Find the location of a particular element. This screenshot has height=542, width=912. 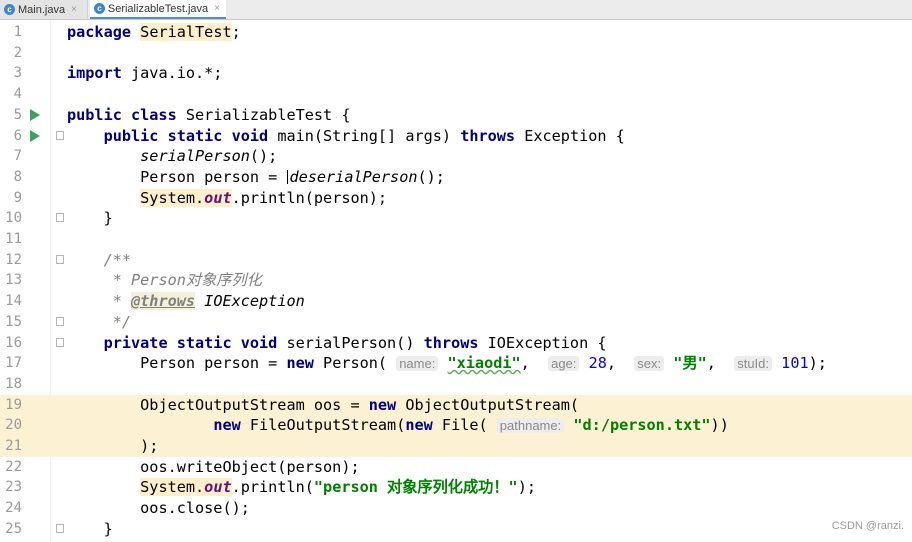

code-line: 3 import java.io.*; is located at coordinates (456, 73).